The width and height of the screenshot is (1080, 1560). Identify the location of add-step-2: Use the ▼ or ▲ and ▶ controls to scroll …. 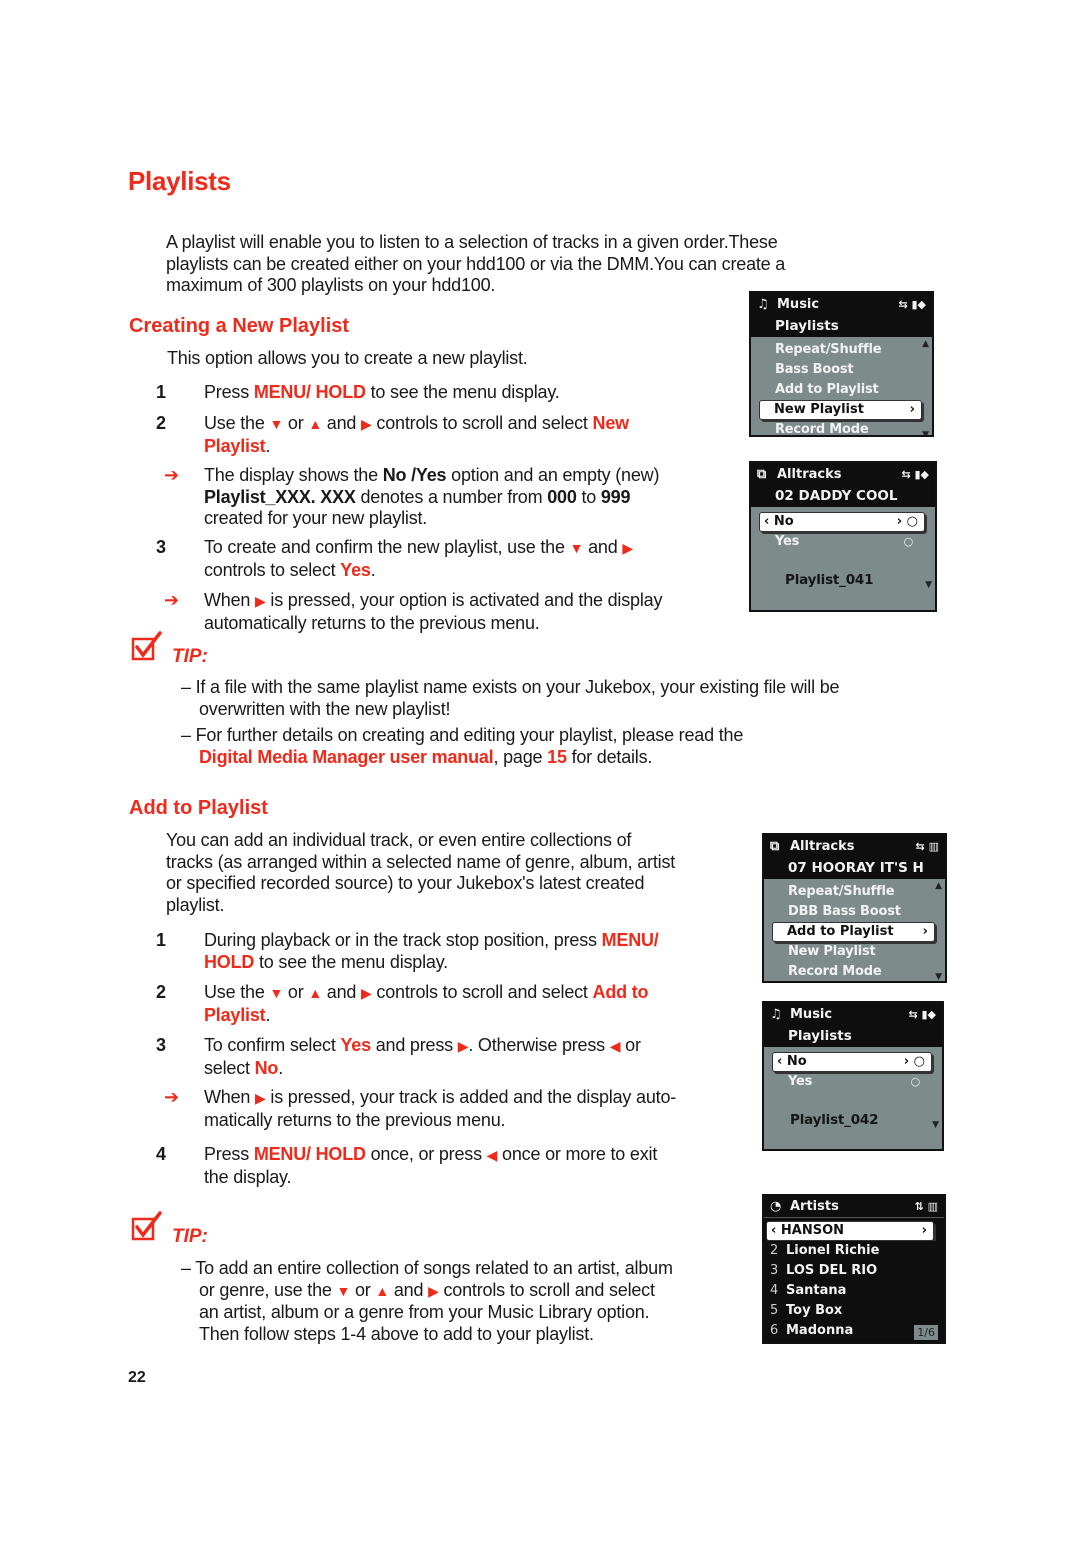
(426, 1003).